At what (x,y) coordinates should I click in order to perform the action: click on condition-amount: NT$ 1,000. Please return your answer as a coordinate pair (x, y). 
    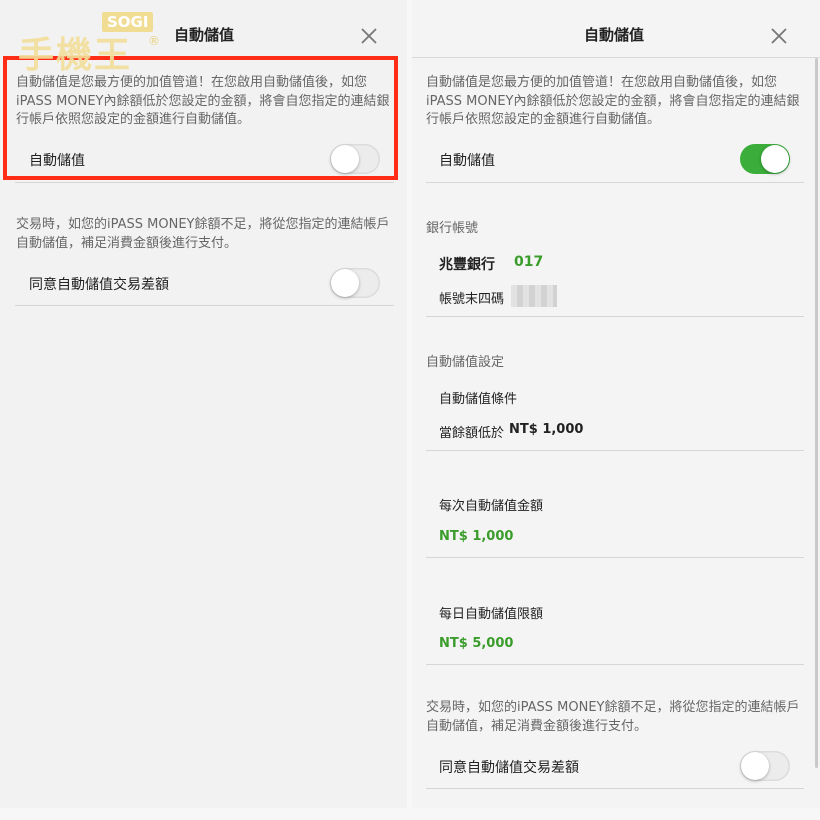
    Looking at the image, I should click on (546, 429).